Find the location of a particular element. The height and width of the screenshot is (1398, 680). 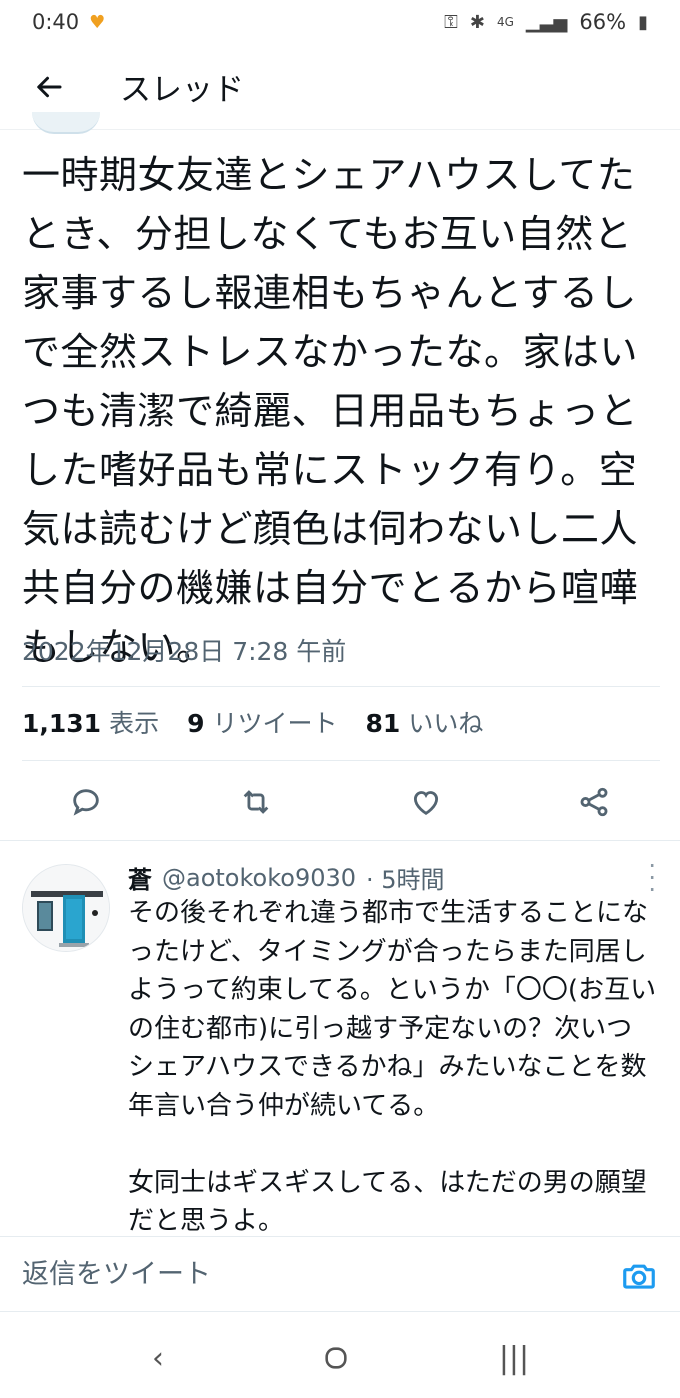

reply-header: 蒼 @aotokoko9030 · 5時間 is located at coordinates (286, 877).